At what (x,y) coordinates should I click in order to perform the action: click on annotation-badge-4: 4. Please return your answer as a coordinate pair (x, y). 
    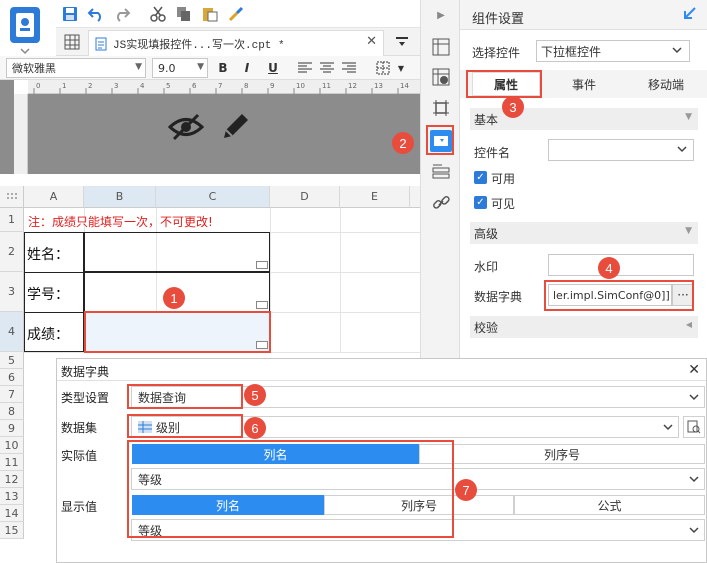
    Looking at the image, I should click on (609, 268).